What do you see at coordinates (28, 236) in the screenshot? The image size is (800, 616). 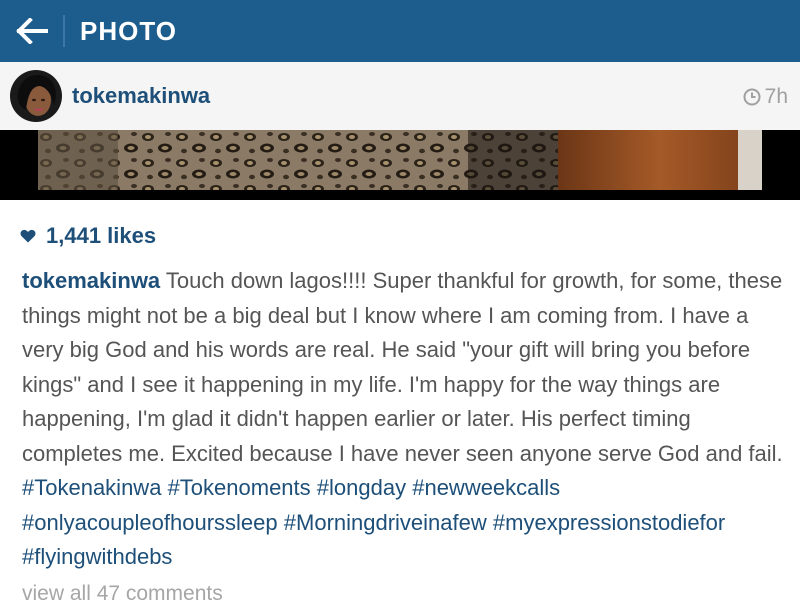 I see `heart-icon` at bounding box center [28, 236].